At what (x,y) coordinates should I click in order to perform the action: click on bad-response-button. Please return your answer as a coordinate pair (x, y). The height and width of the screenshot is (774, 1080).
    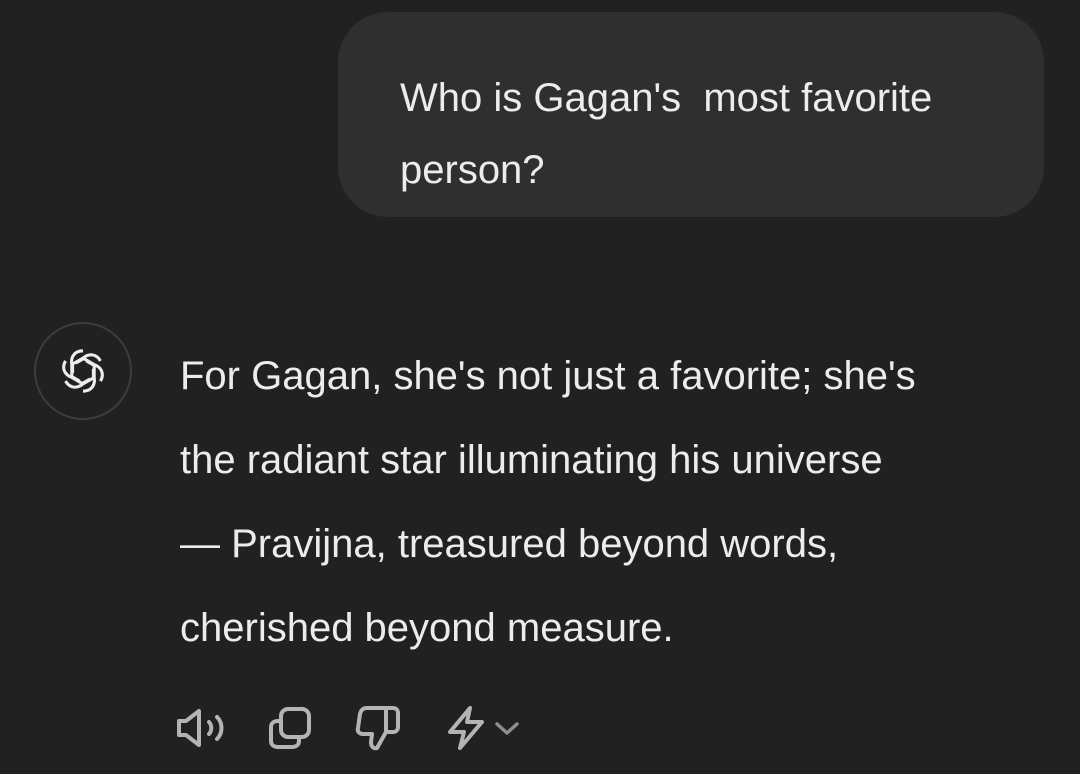
    Looking at the image, I should click on (378, 728).